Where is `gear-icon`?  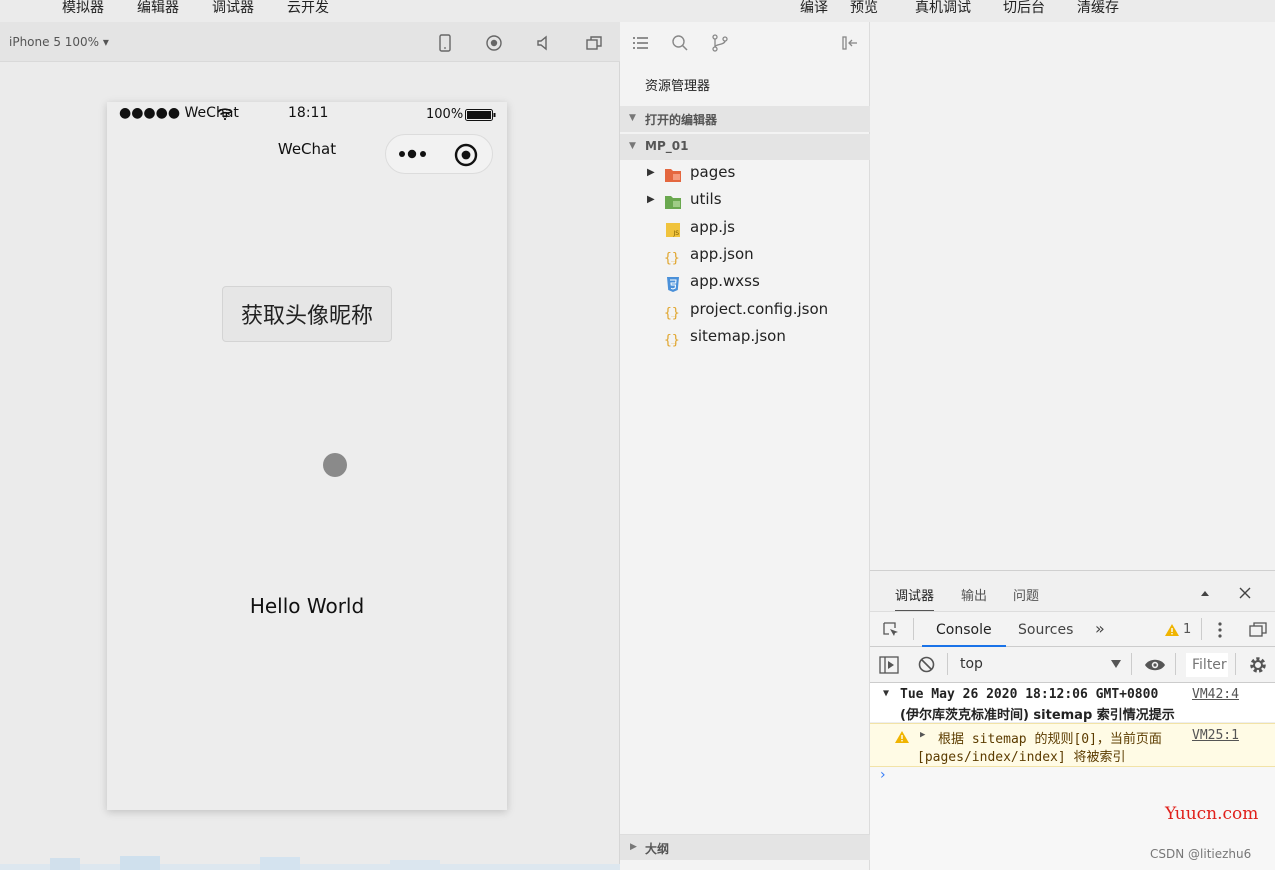
gear-icon is located at coordinates (1258, 665).